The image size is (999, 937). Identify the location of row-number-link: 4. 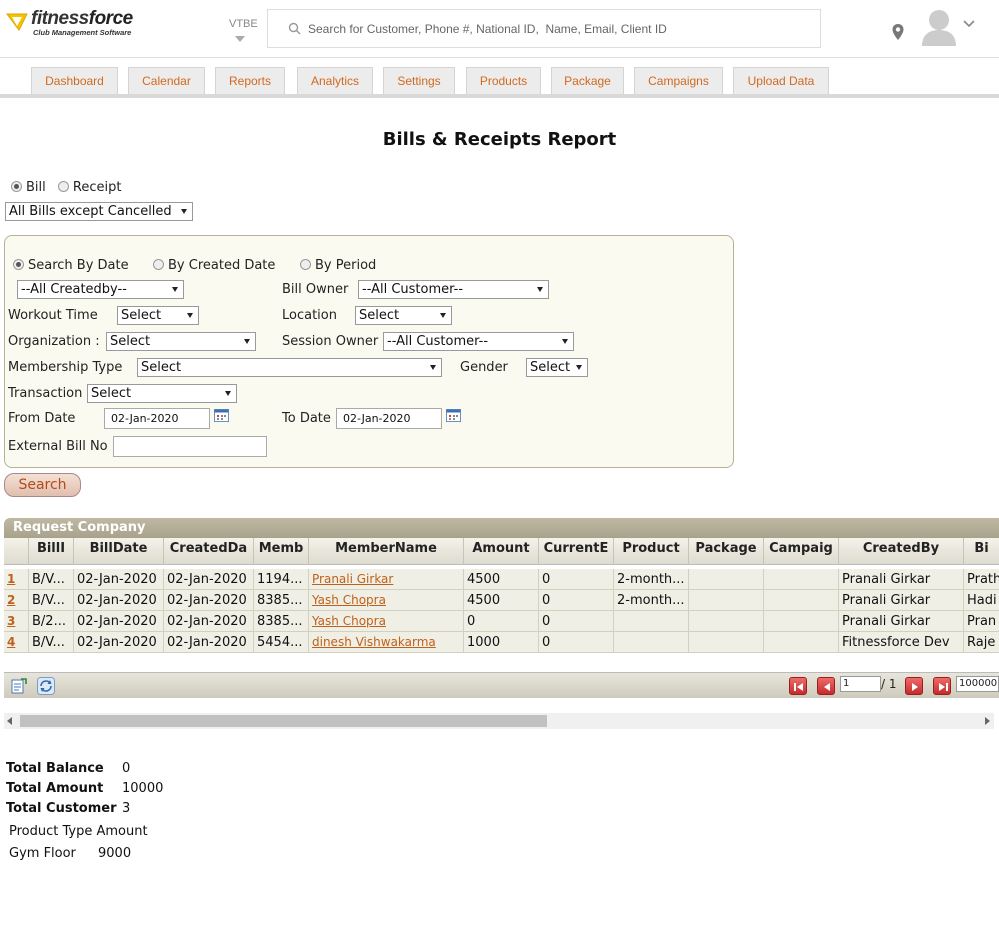
(11, 642).